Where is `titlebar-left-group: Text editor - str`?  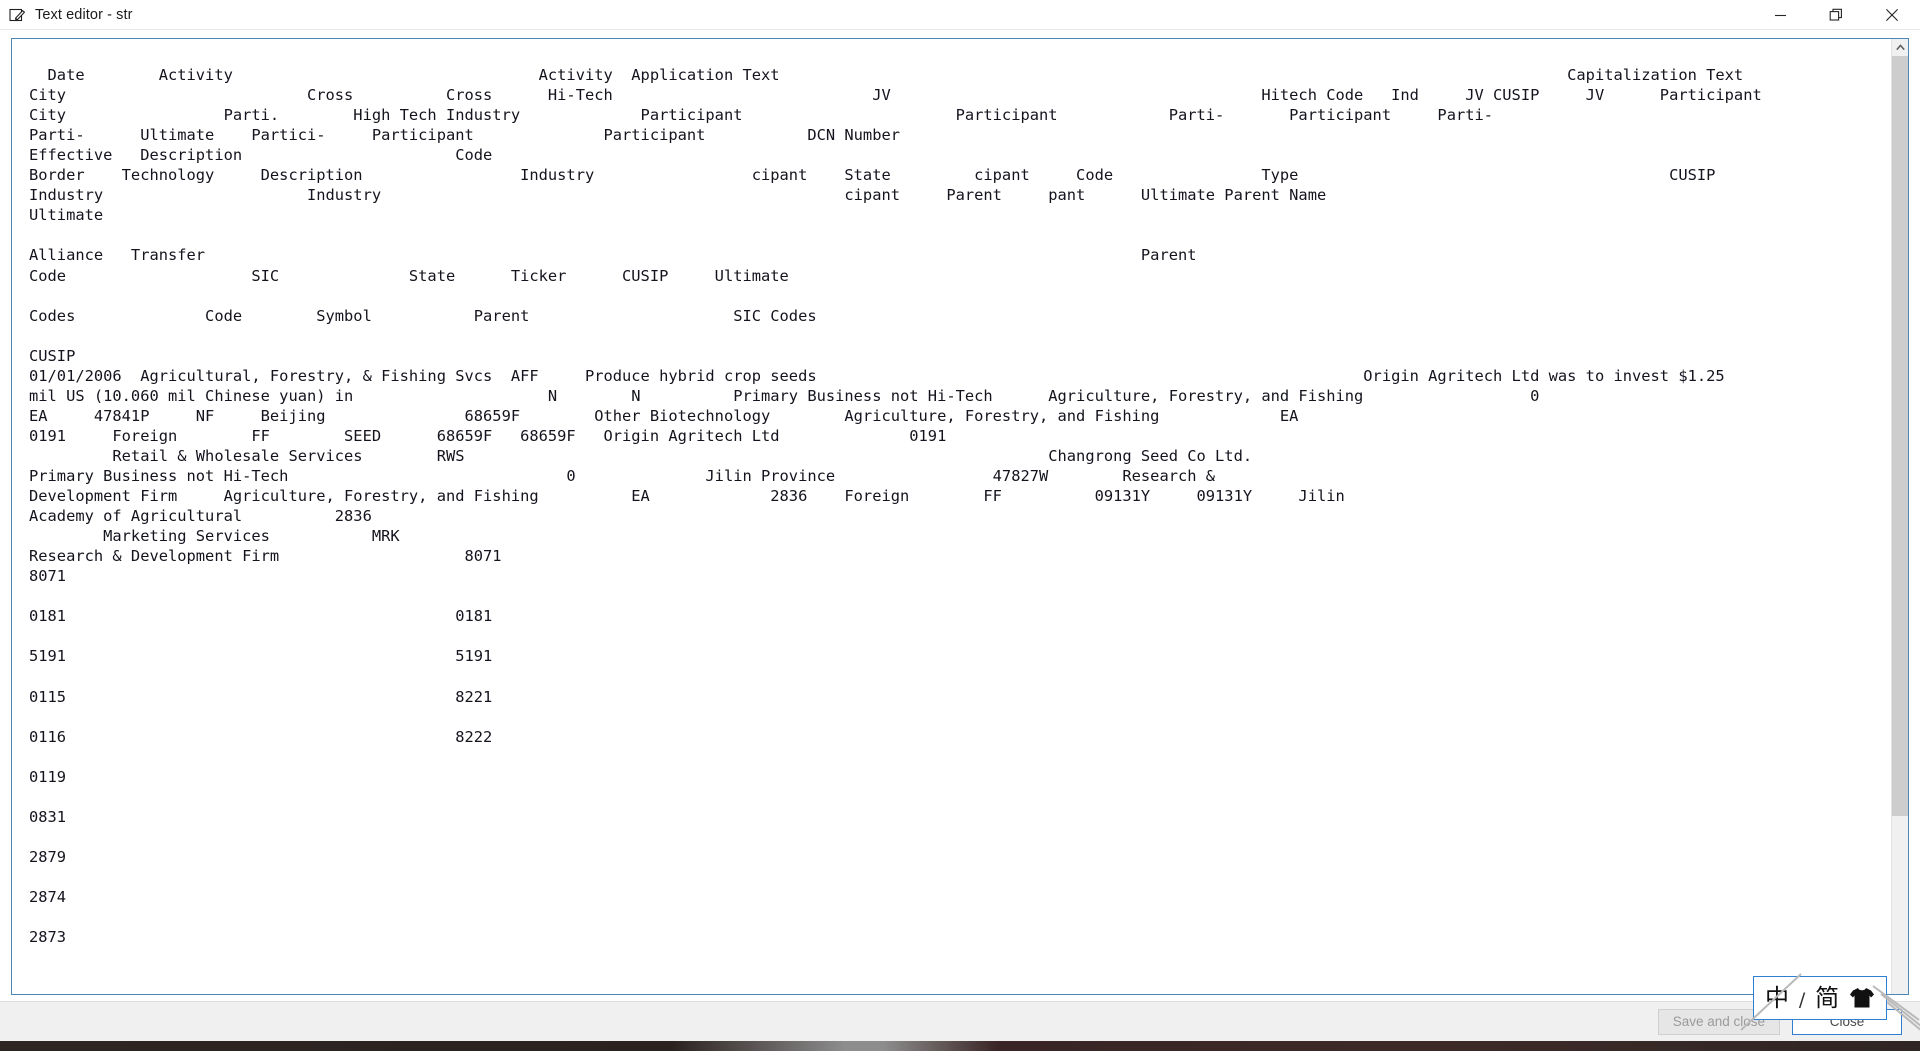
titlebar-left-group: Text editor - str is located at coordinates (66, 14).